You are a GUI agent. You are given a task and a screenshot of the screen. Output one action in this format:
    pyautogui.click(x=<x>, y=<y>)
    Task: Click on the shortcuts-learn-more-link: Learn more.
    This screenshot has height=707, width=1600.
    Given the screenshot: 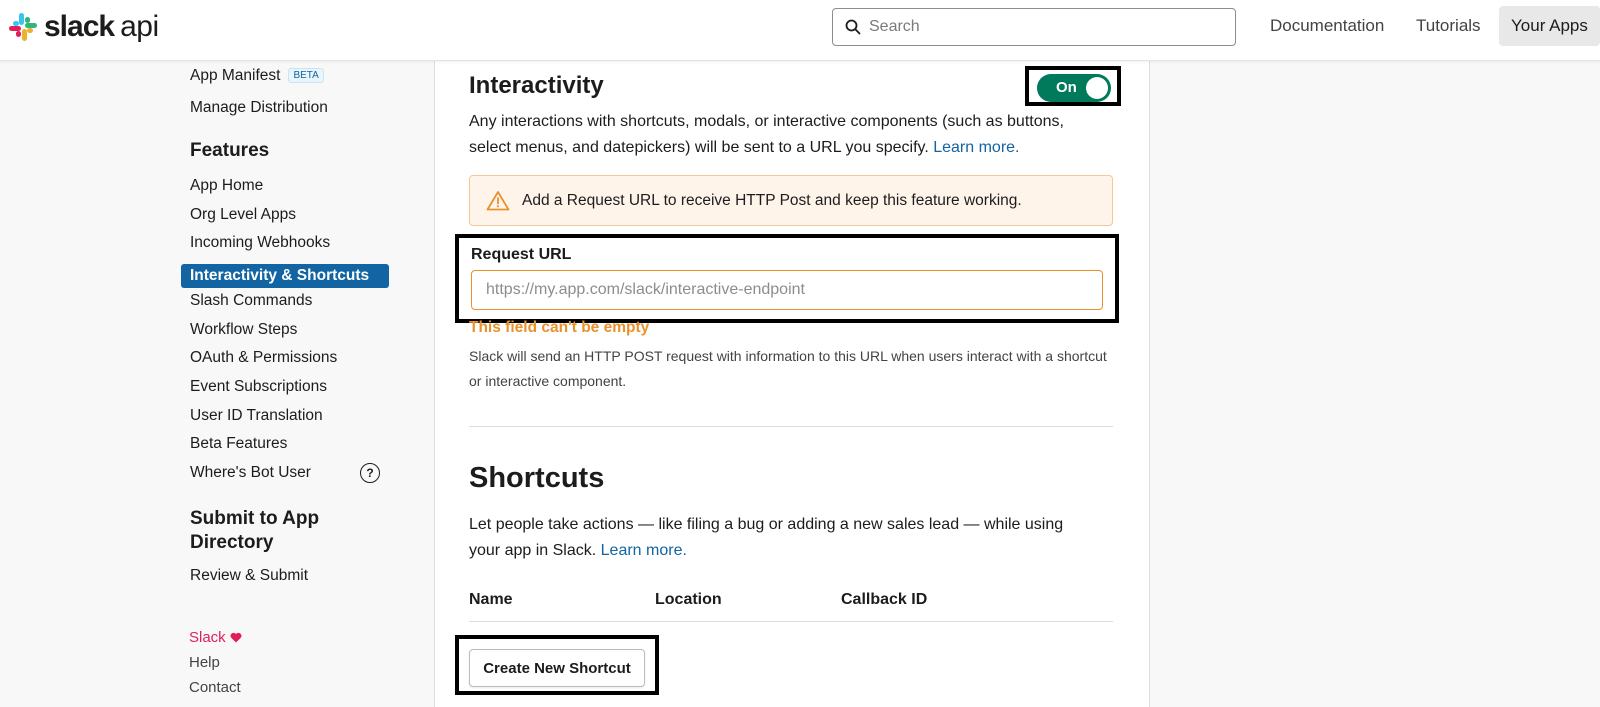 What is the action you would take?
    pyautogui.click(x=644, y=550)
    